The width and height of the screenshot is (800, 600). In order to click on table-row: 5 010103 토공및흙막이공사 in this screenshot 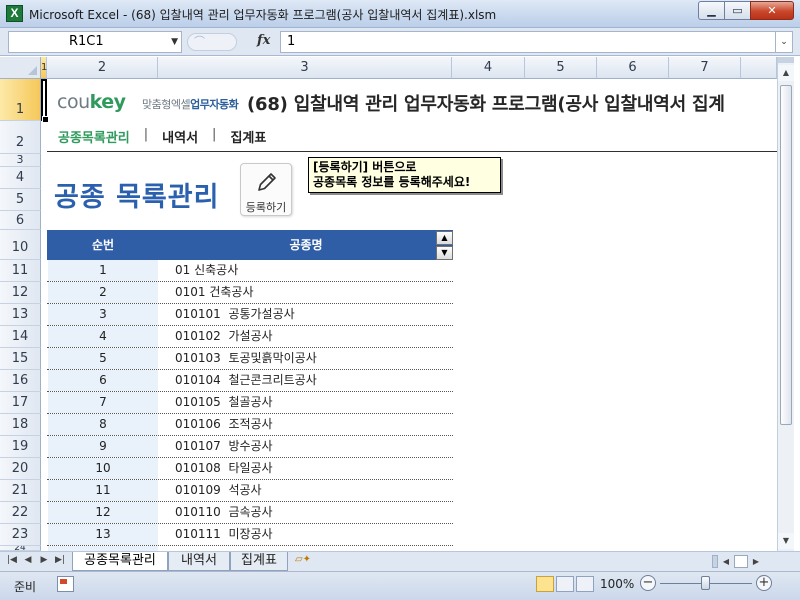, I will do `click(250, 359)`.